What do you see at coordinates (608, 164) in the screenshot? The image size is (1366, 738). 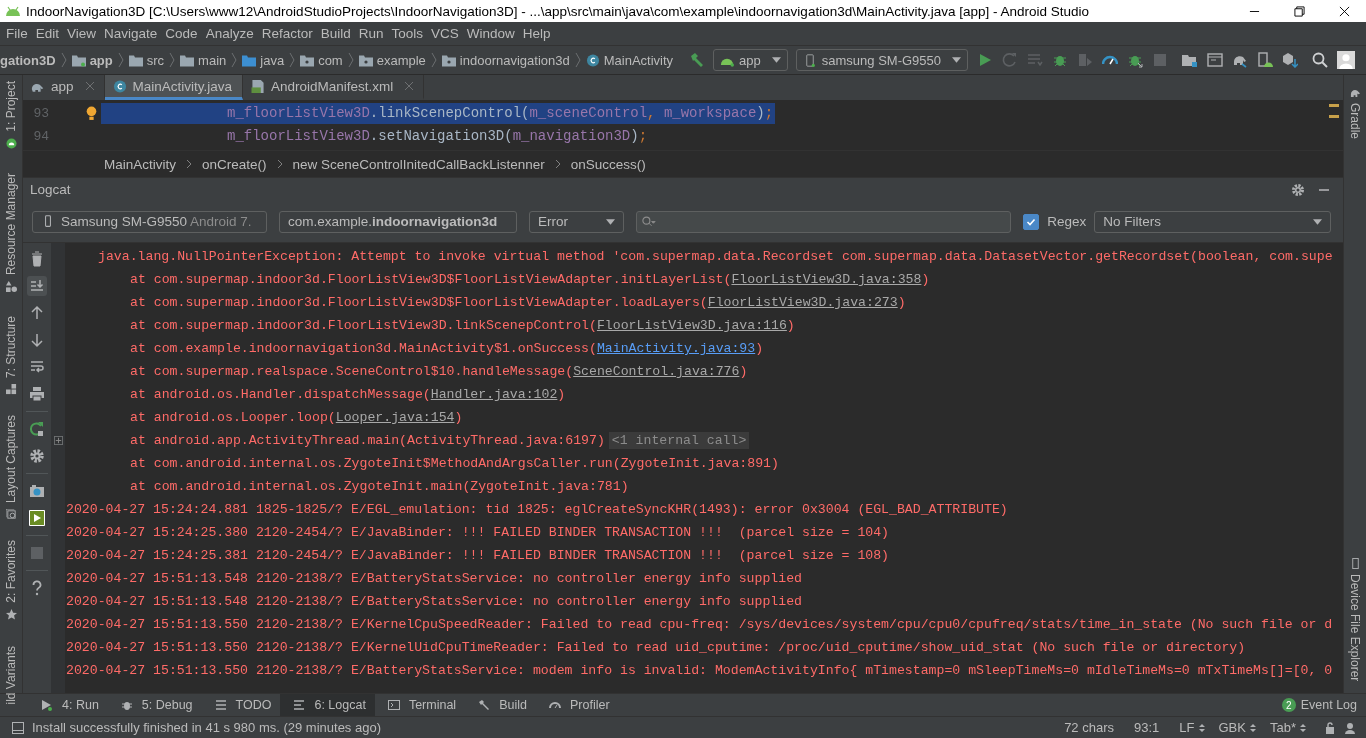 I see `breadcrumb-item: onSuccess()` at bounding box center [608, 164].